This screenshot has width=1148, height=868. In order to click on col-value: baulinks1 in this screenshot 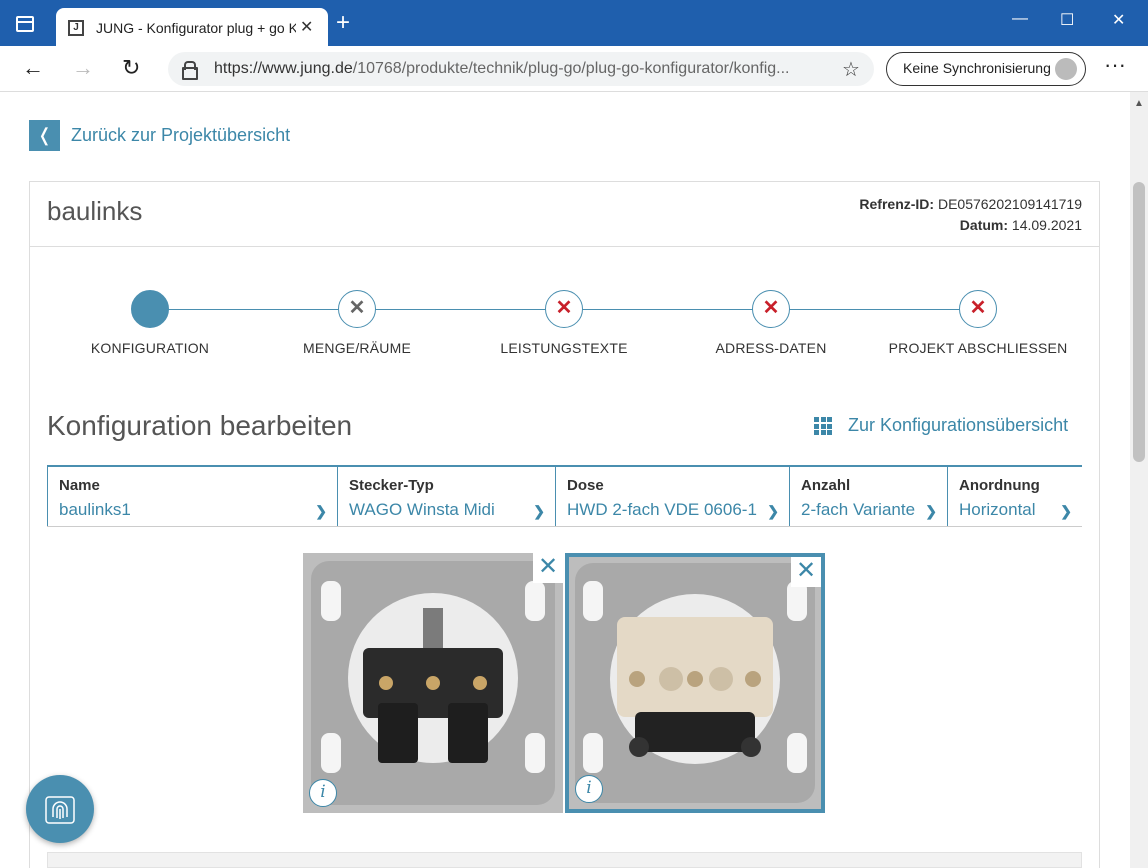, I will do `click(95, 509)`.